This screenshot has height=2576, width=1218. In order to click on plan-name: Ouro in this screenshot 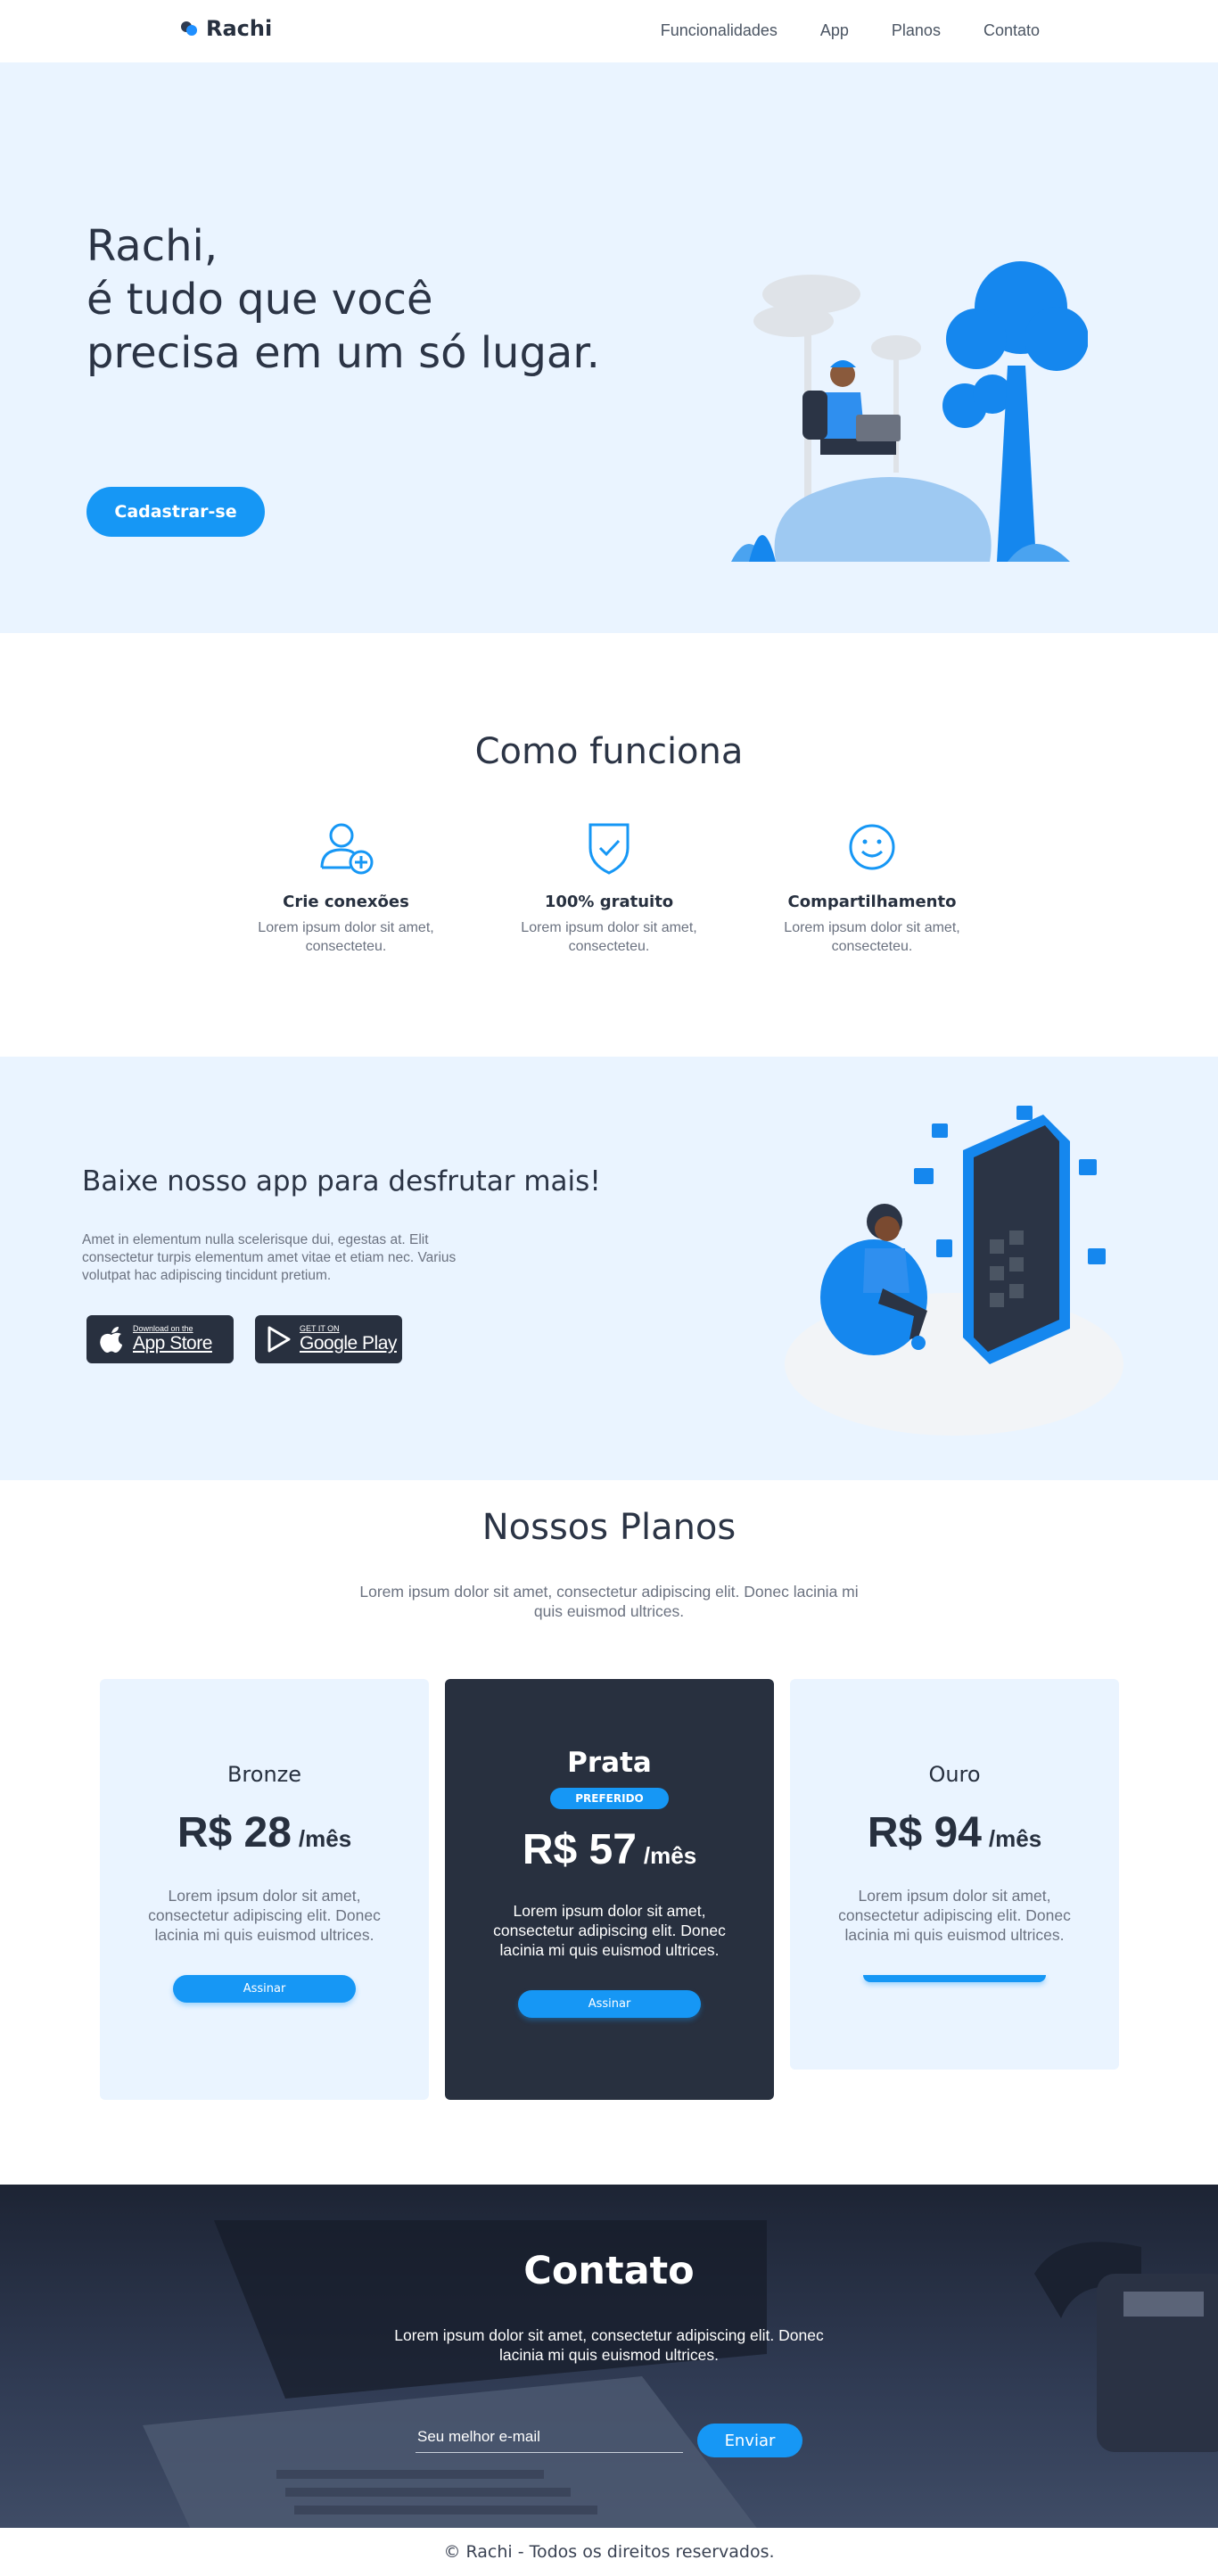, I will do `click(955, 1774)`.